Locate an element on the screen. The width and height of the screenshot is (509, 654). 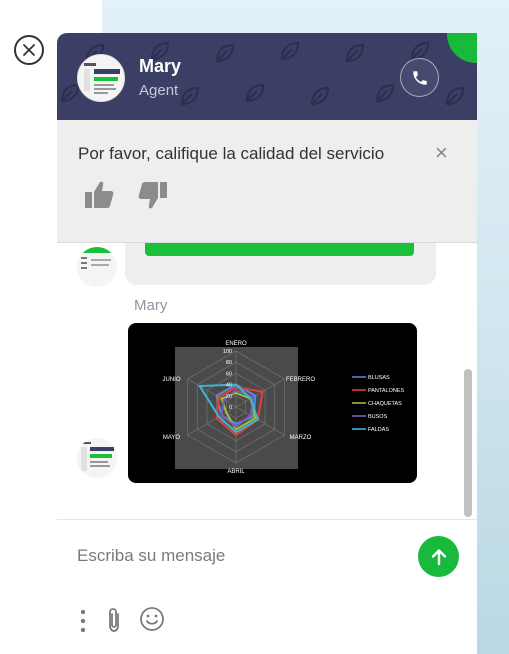
more-options-button is located at coordinates (83, 621).